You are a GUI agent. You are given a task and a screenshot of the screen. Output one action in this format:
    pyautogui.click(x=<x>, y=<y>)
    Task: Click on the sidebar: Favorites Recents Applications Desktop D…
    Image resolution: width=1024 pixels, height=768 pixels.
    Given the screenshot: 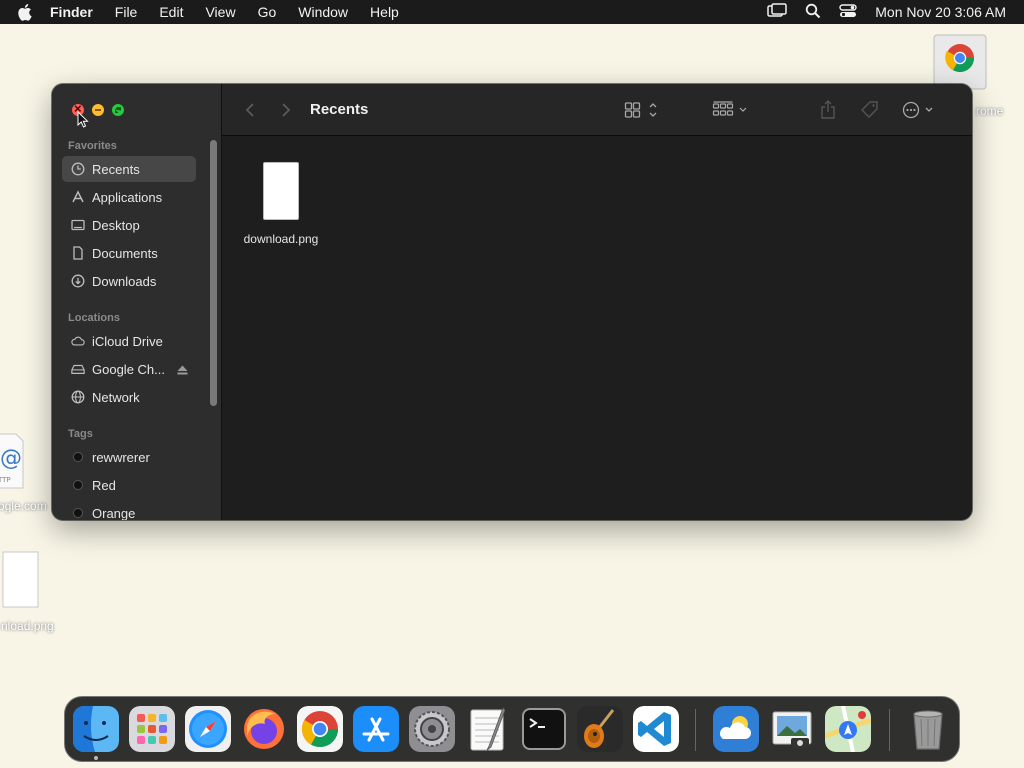 What is the action you would take?
    pyautogui.click(x=137, y=302)
    